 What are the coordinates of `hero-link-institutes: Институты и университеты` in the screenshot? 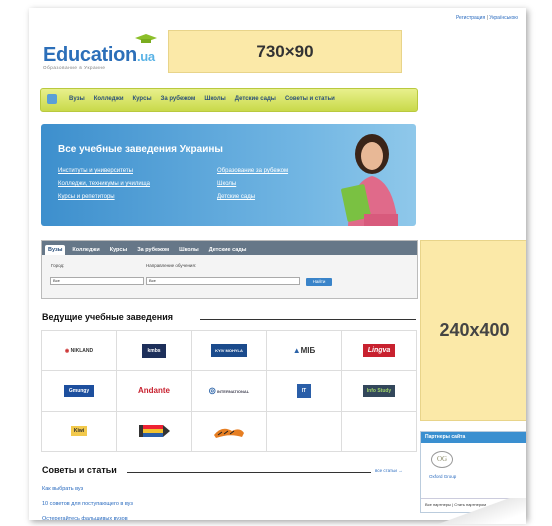 It's located at (104, 171).